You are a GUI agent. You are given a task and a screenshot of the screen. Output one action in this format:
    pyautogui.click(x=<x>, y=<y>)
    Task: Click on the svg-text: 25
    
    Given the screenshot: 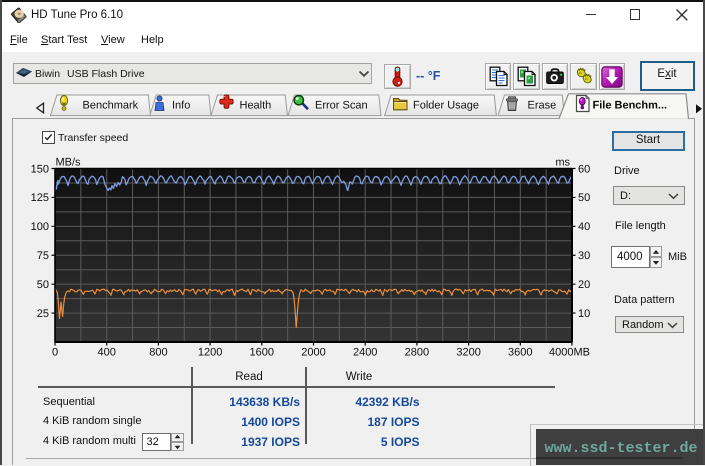 What is the action you would take?
    pyautogui.click(x=43, y=314)
    